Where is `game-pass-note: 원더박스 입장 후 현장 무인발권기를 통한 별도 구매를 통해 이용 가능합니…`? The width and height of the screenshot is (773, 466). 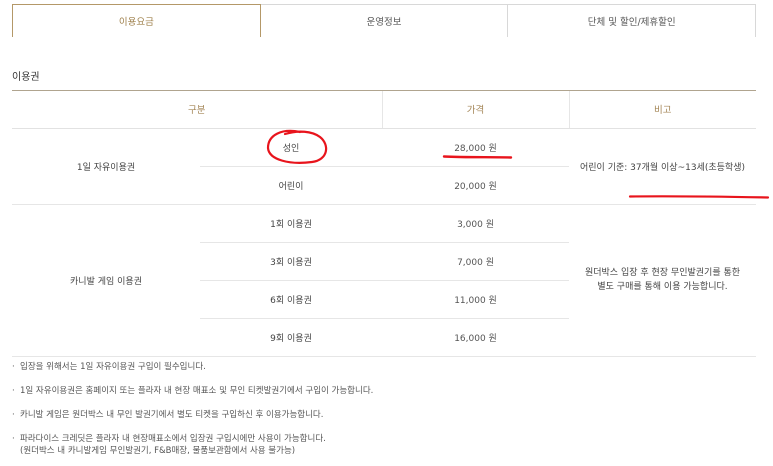
game-pass-note: 원더박스 입장 후 현장 무인발권기를 통한 별도 구매를 통해 이용 가능합니… is located at coordinates (663, 280).